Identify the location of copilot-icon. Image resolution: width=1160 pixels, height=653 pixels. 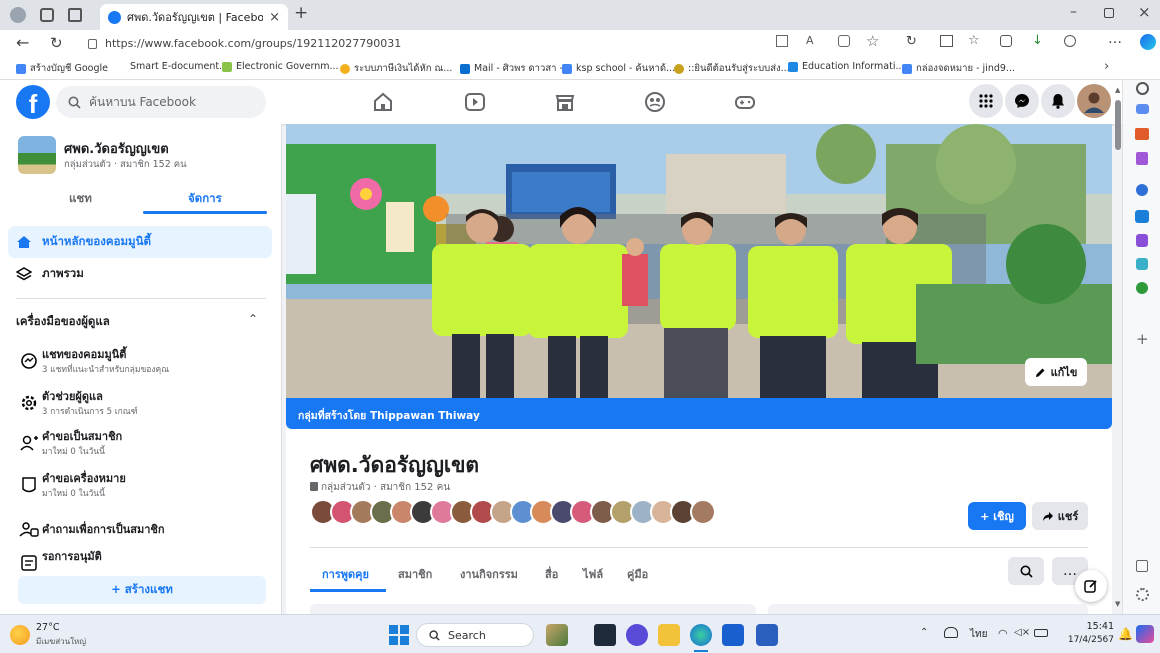
(1148, 42).